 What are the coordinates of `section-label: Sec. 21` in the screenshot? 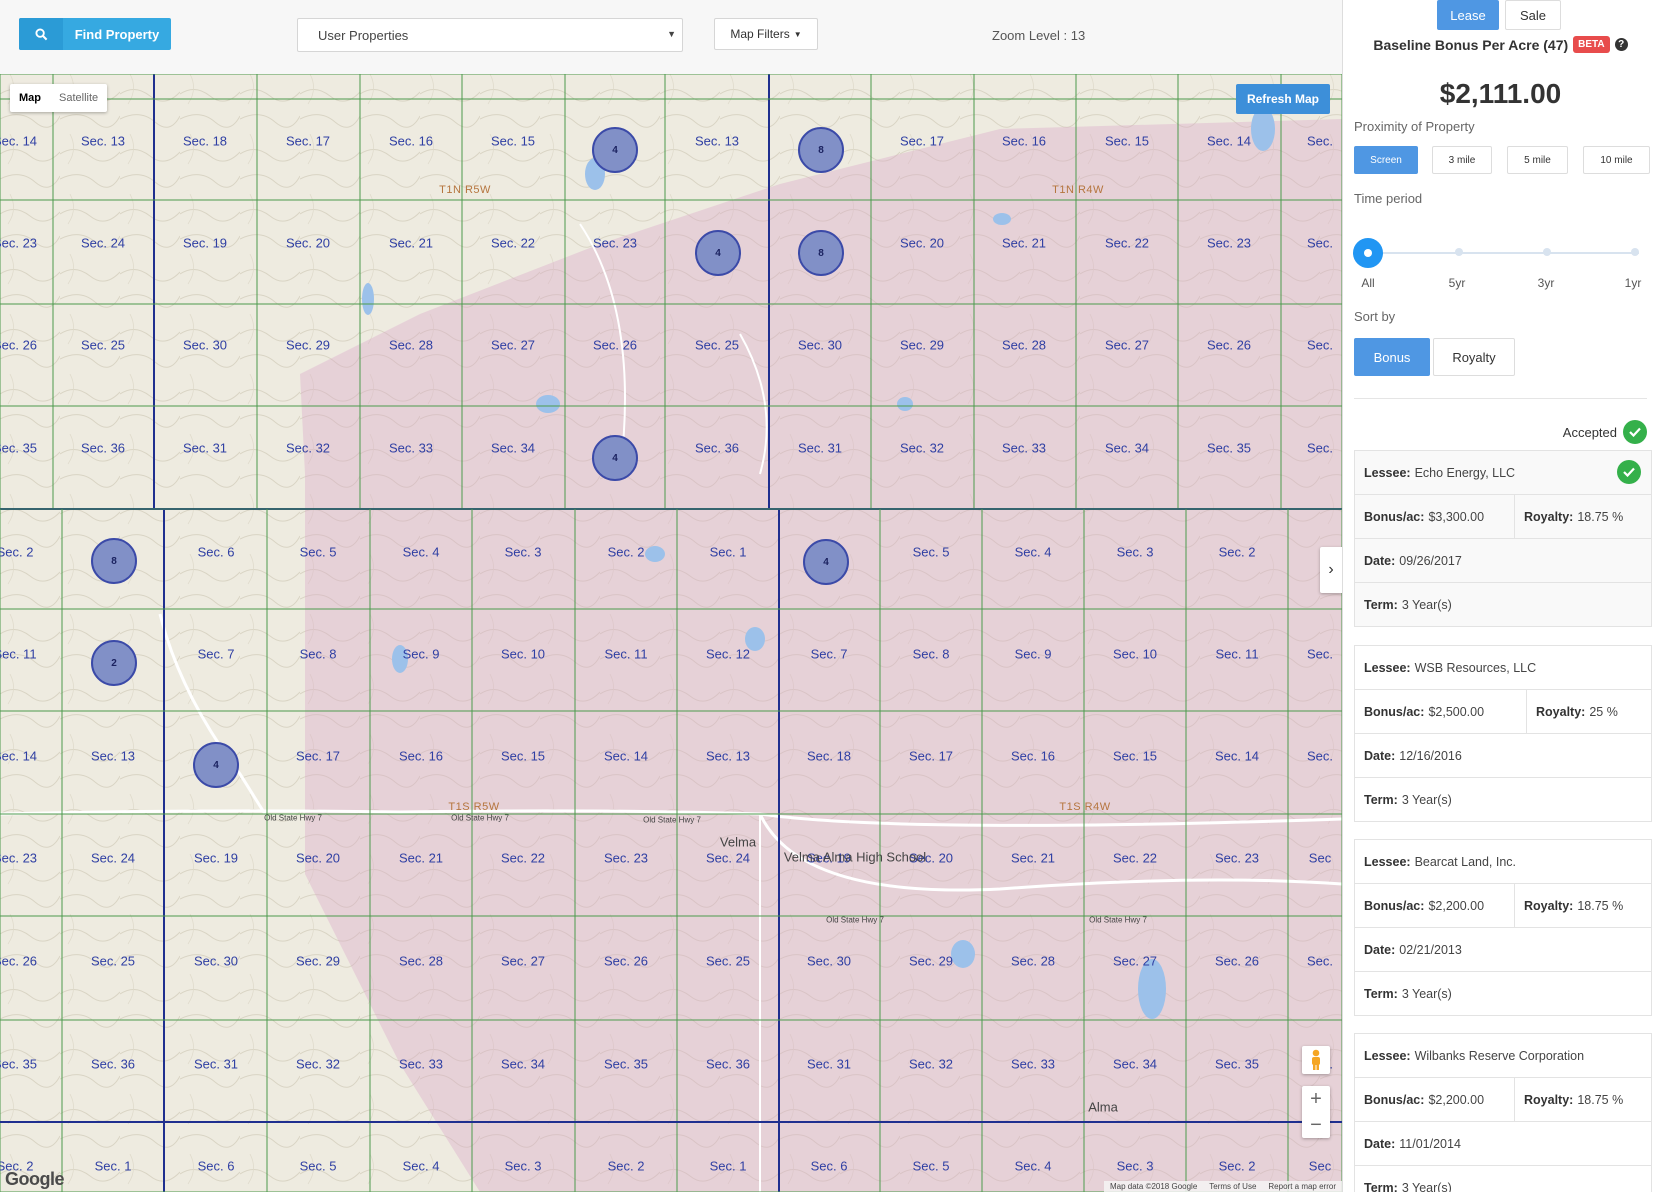 It's located at (1024, 243).